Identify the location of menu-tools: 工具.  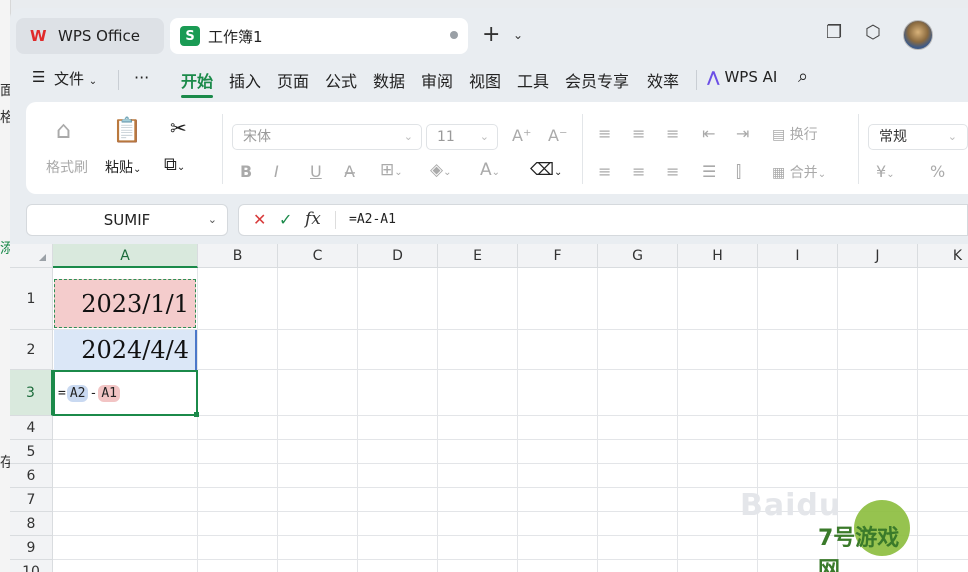
(533, 80).